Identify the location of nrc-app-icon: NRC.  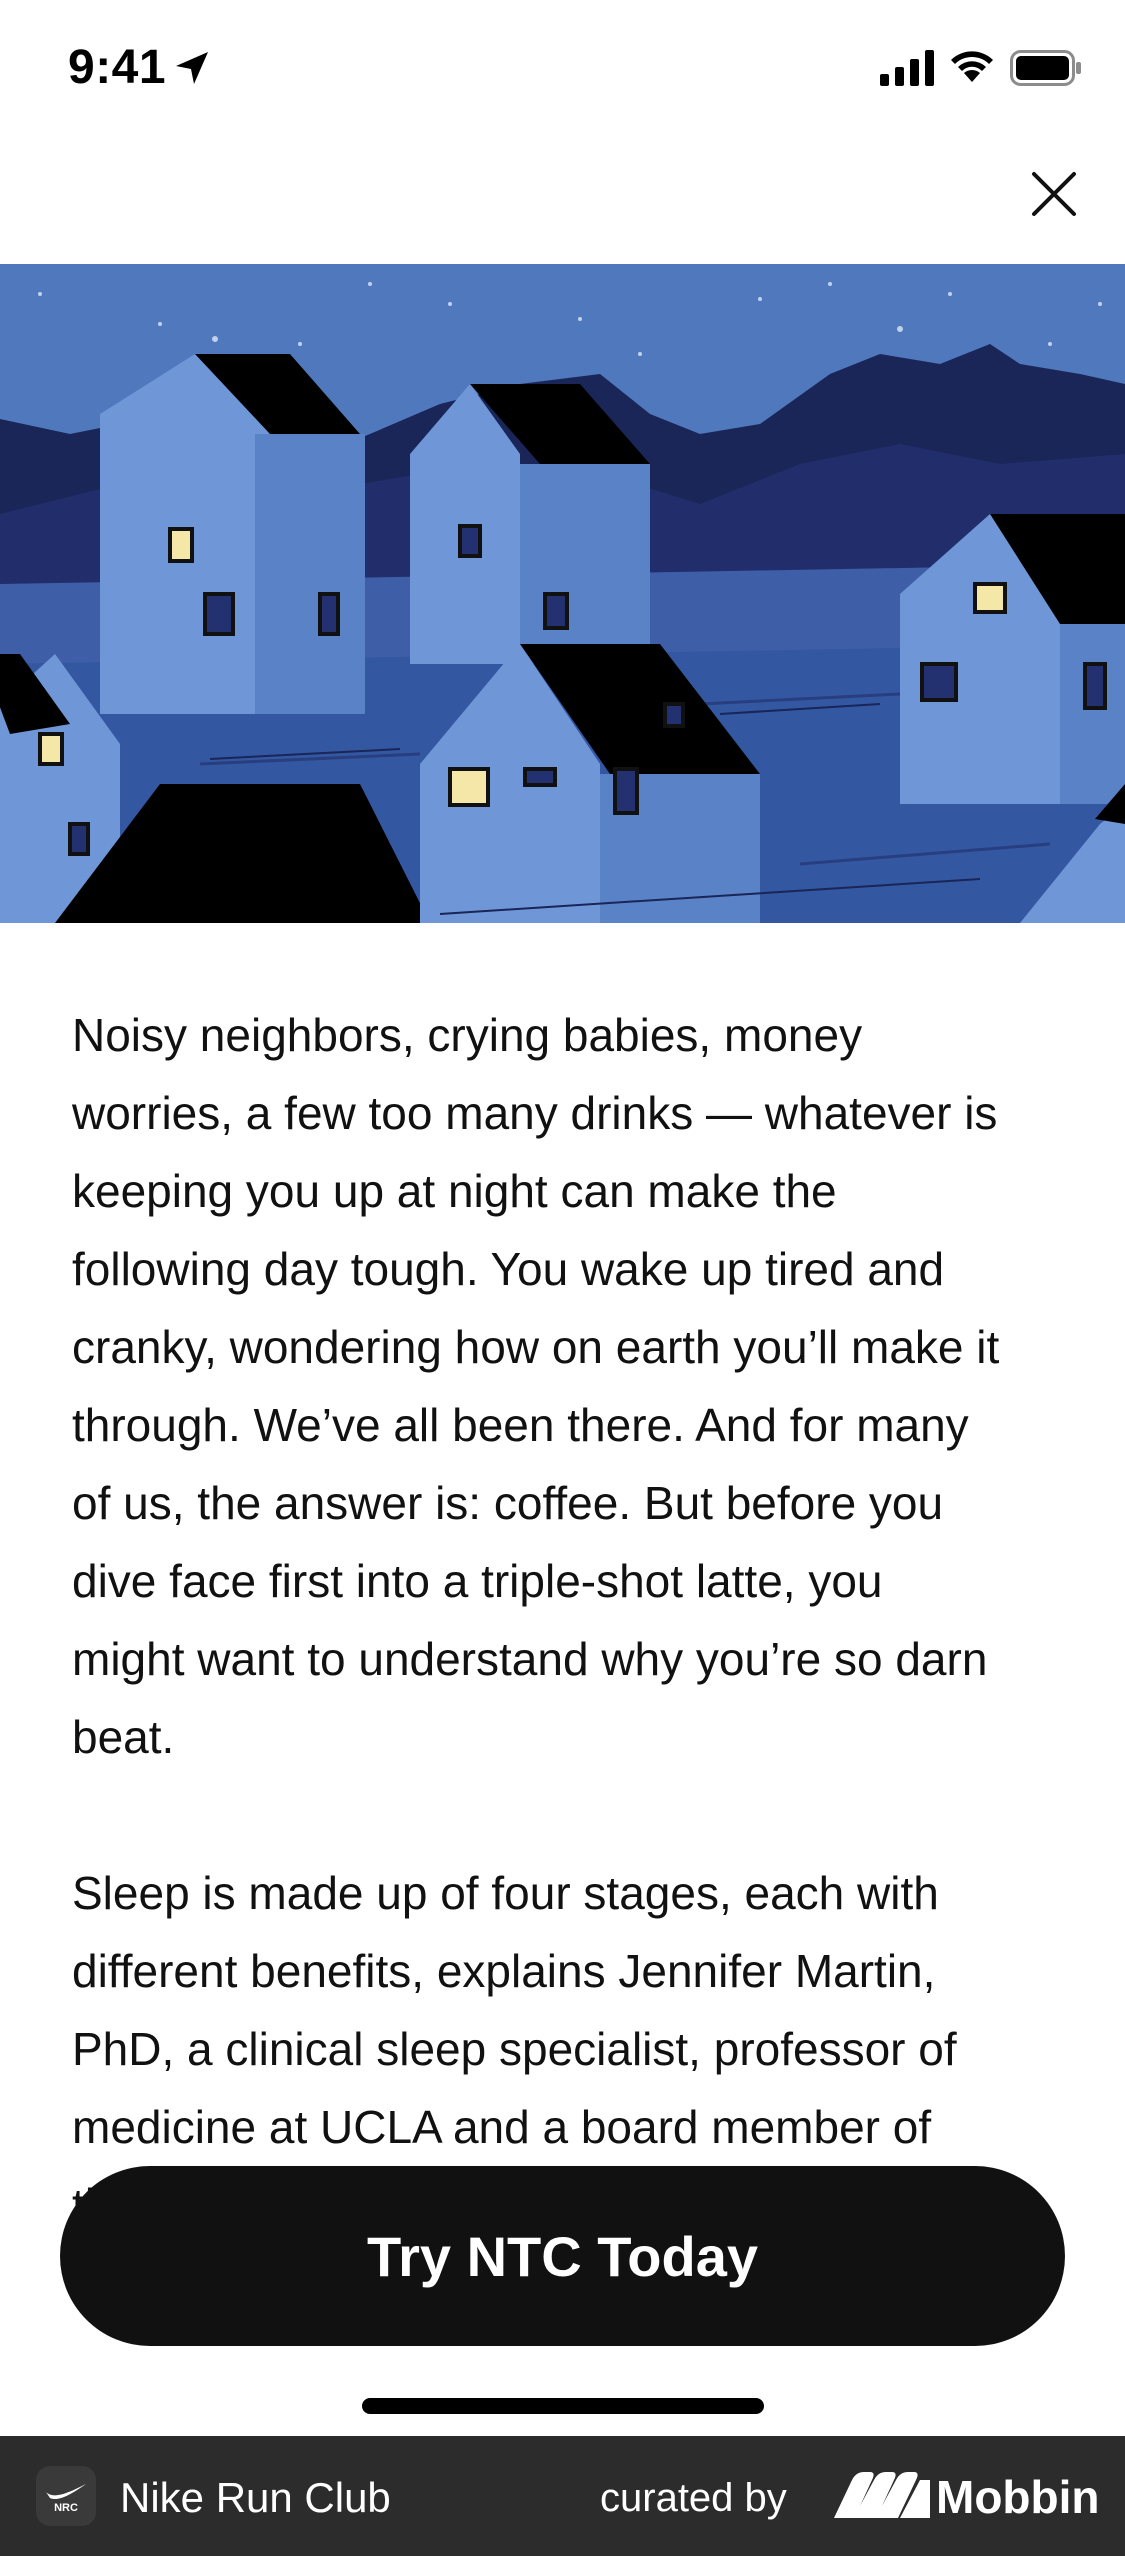
(66, 2496).